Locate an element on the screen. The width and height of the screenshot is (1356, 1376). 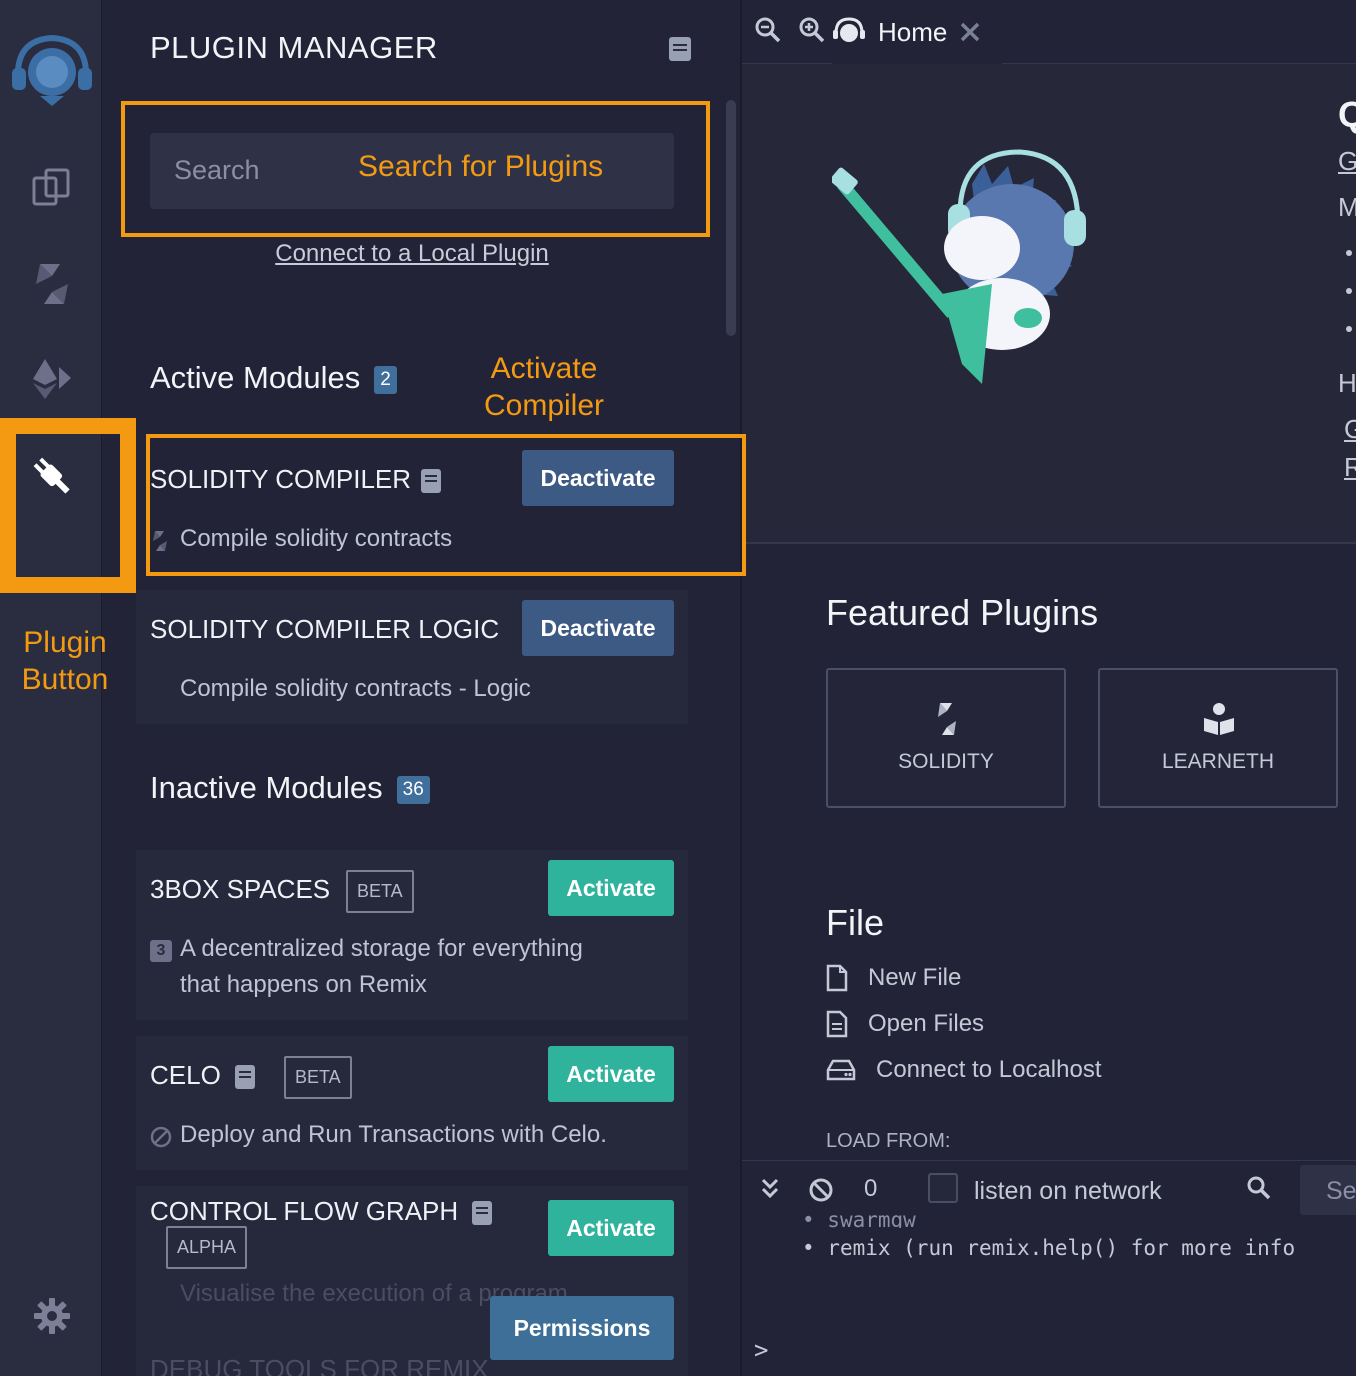
open-files-link: Open Files is located at coordinates (905, 1024).